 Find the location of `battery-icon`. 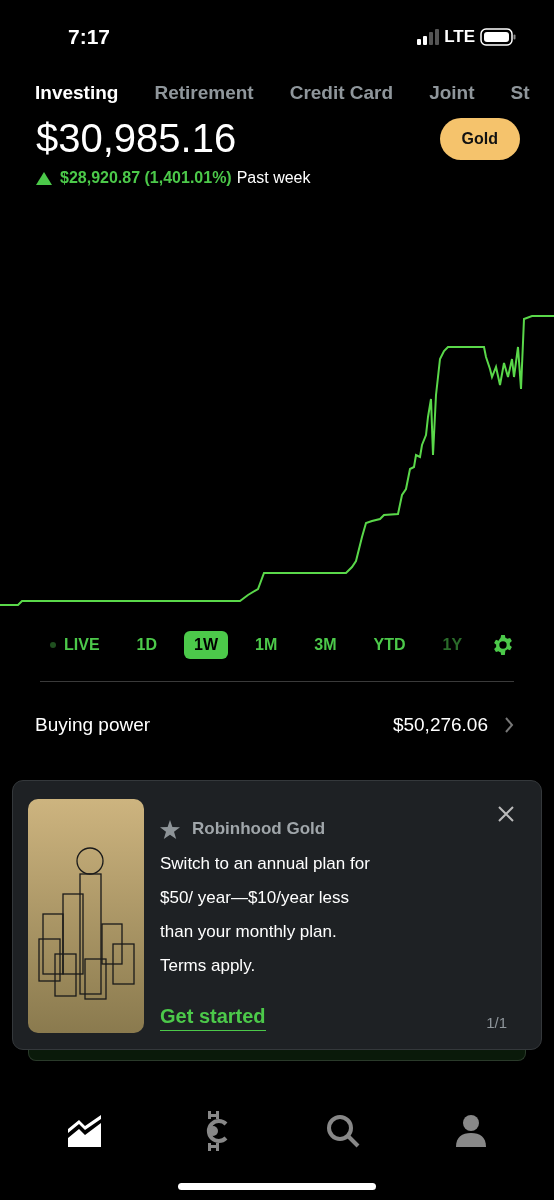

battery-icon is located at coordinates (498, 37).